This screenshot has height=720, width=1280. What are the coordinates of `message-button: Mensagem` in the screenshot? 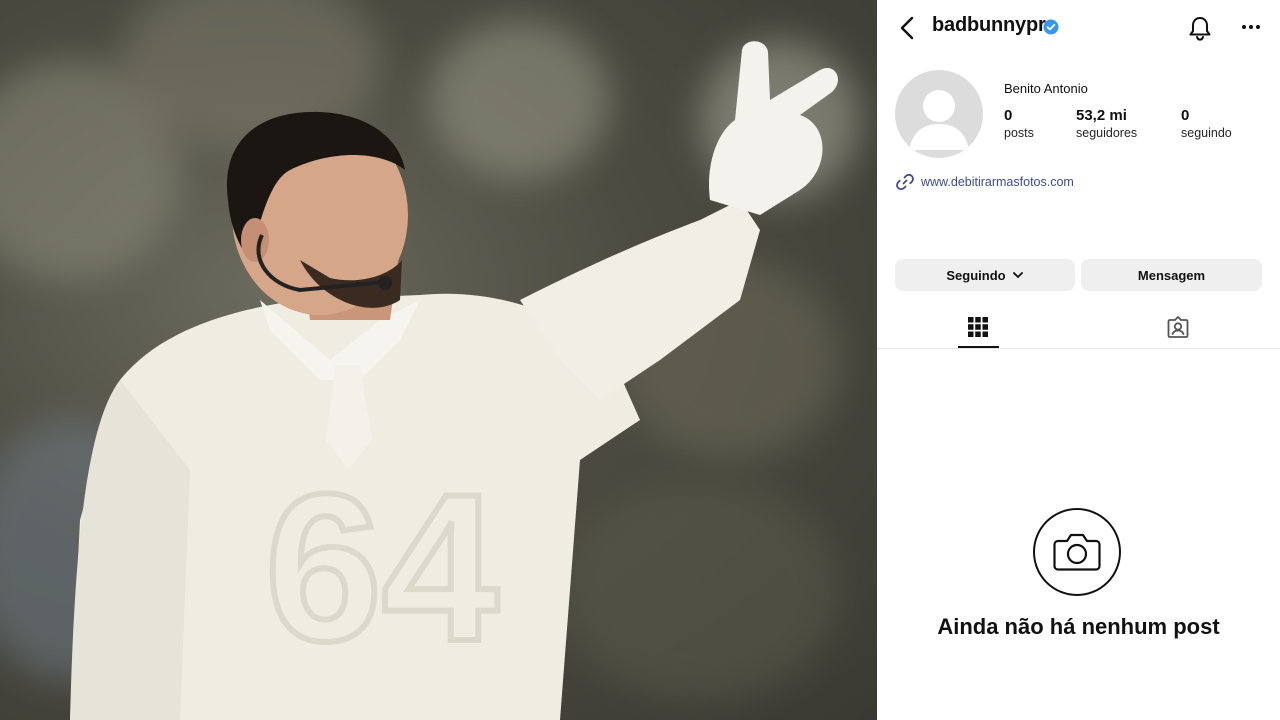 It's located at (1171, 275).